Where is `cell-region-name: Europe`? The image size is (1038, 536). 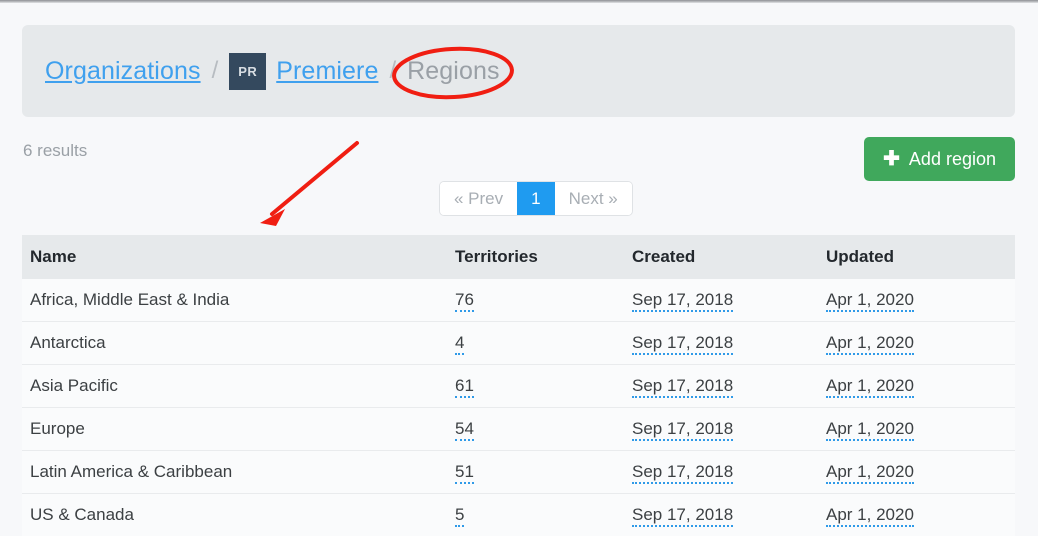
cell-region-name: Europe is located at coordinates (234, 429).